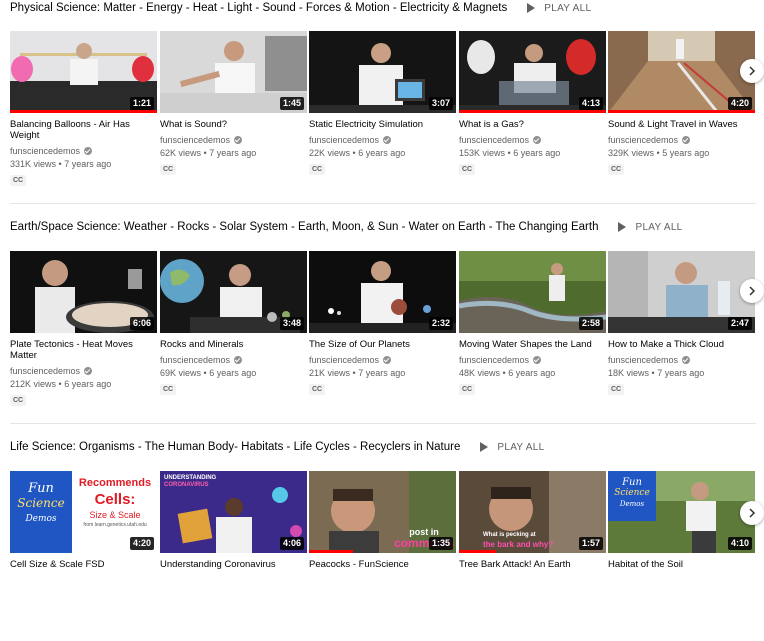 The image size is (764, 641). I want to click on video-title: Balancing Balloons - Air Has Weight, so click(80, 130).